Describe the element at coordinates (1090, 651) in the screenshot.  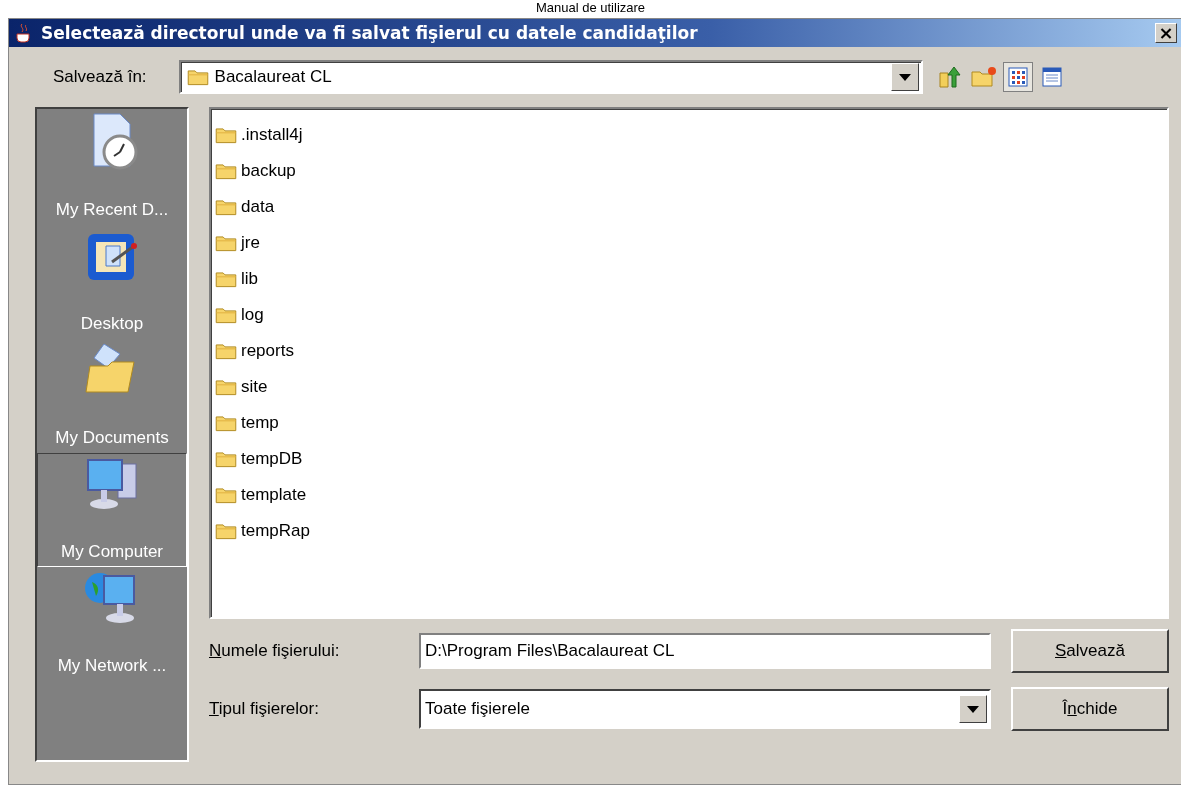
I see `save-button: Salvează` at that location.